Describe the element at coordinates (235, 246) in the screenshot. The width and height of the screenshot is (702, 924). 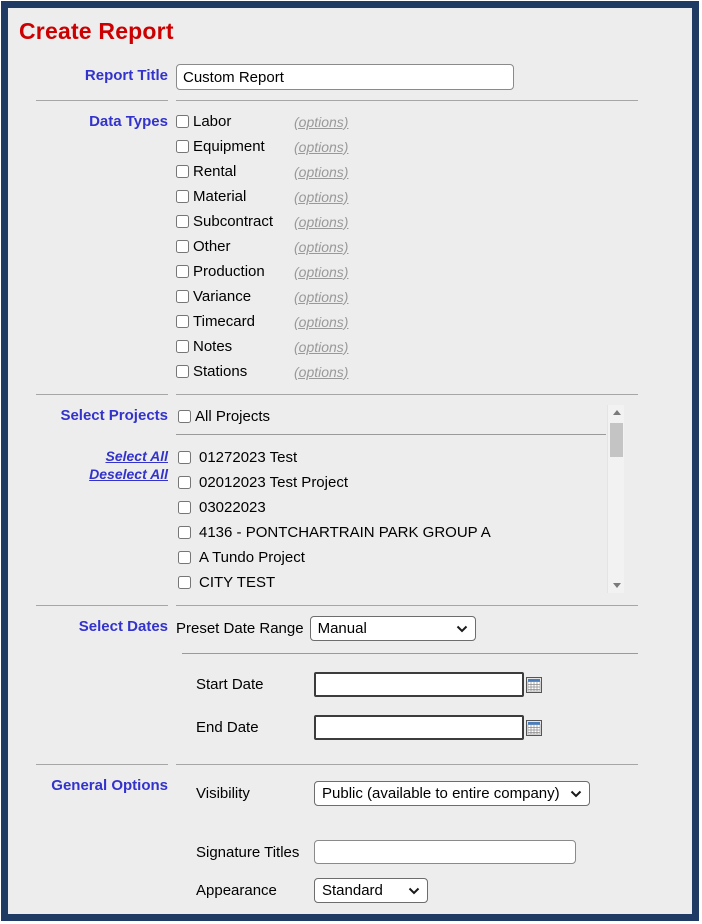
I see `data-type-checkbox-label: Other` at that location.